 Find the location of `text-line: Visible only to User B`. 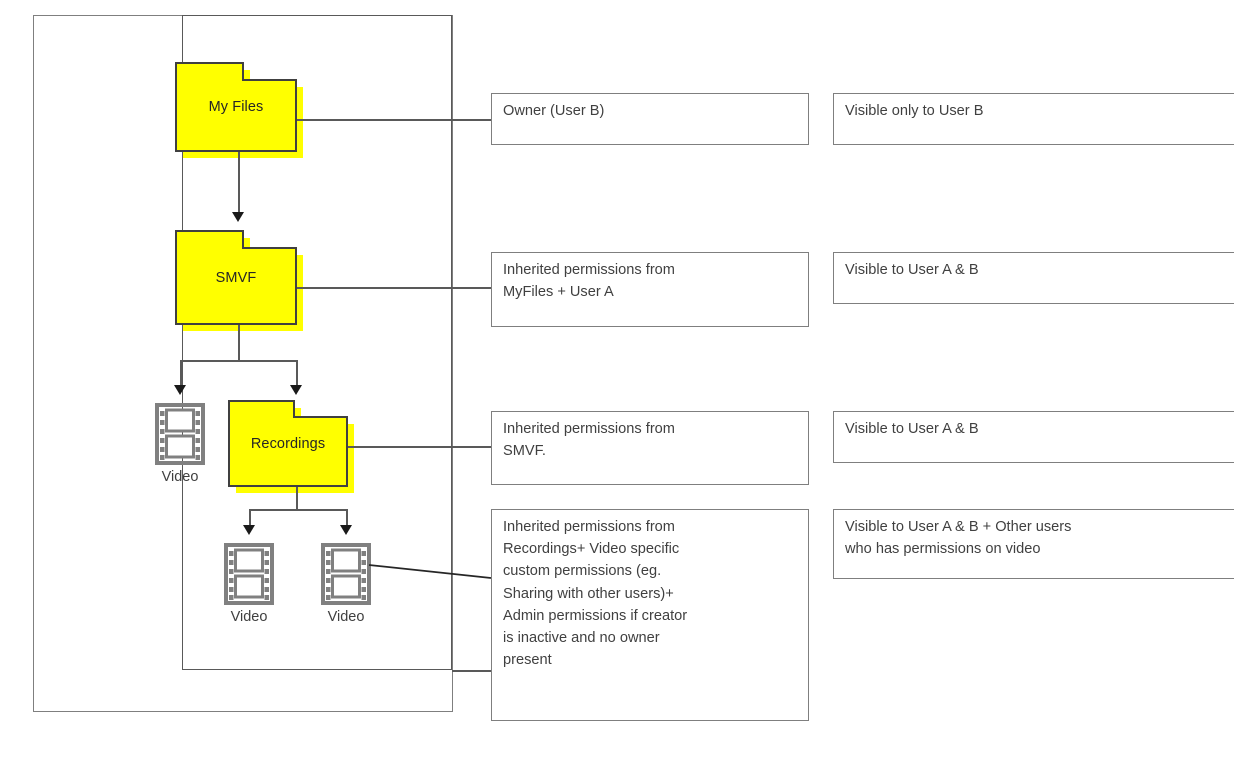

text-line: Visible only to User B is located at coordinates (914, 111).